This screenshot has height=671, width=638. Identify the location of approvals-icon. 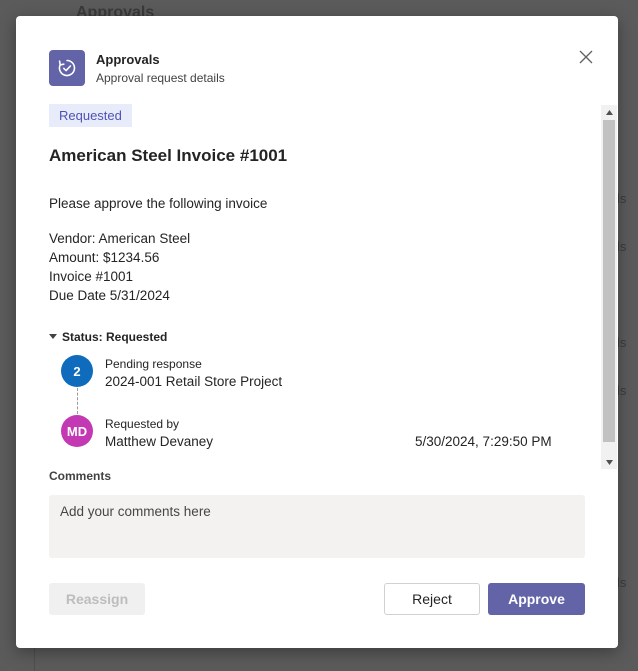
(67, 68).